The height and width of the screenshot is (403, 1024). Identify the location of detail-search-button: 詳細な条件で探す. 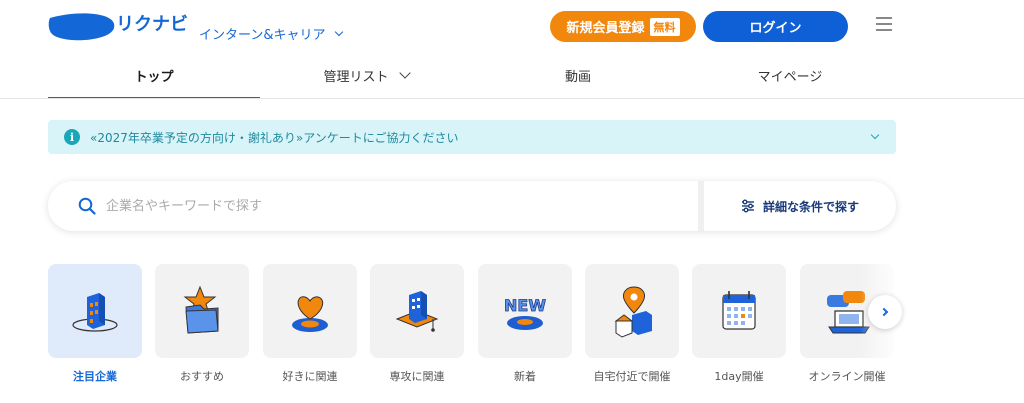
(800, 206).